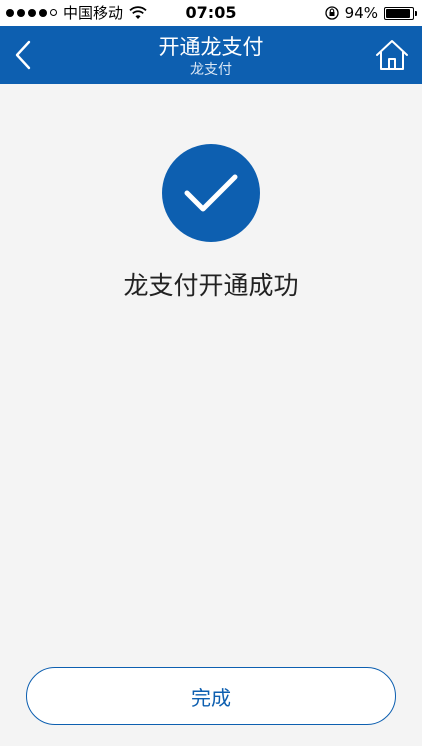  What do you see at coordinates (211, 696) in the screenshot?
I see `done-button: 完成` at bounding box center [211, 696].